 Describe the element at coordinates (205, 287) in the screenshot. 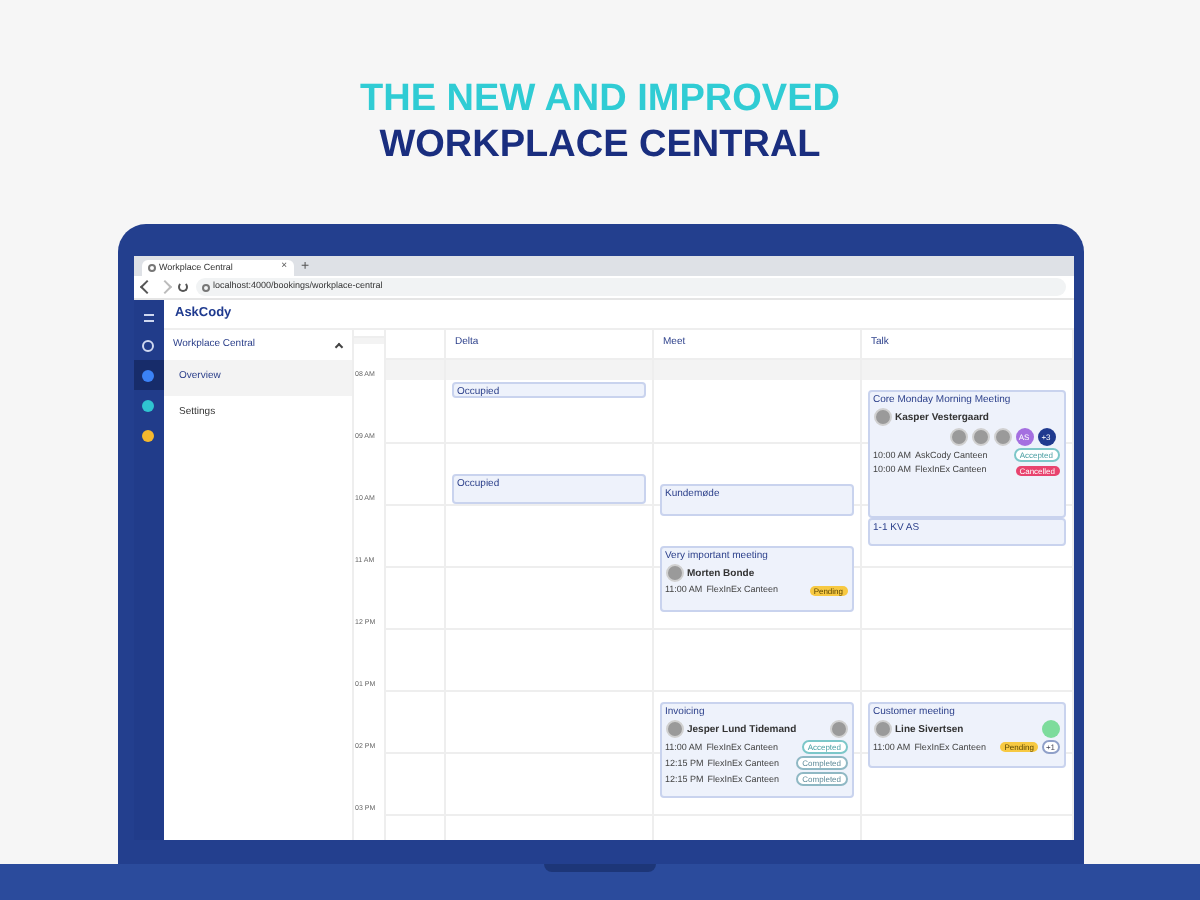

I see `info-icon` at that location.